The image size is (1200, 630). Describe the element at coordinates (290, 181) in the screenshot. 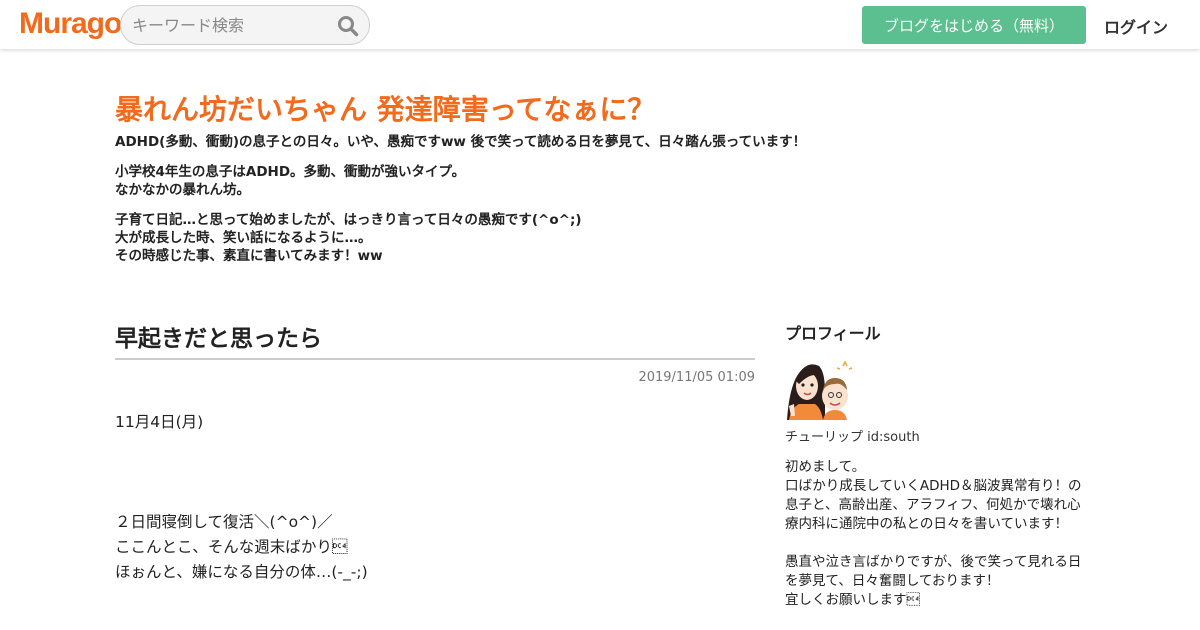

I see `blog-desc-paragraph-1: 小学校4年生の息子はADHD。多動、衝動が強いタイプ。 なかなかの暴れん坊。` at that location.